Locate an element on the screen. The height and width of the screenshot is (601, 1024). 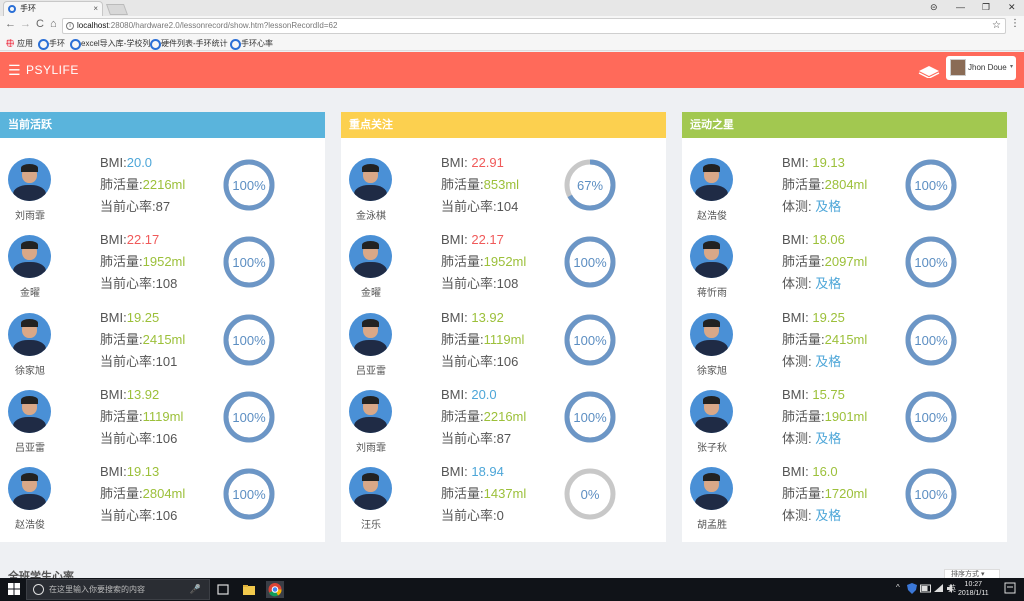
student-card: 刘雨霏 BMI: 20.0 肺活量:2216ml 当前心率:87 100% is located at coordinates (503, 427).